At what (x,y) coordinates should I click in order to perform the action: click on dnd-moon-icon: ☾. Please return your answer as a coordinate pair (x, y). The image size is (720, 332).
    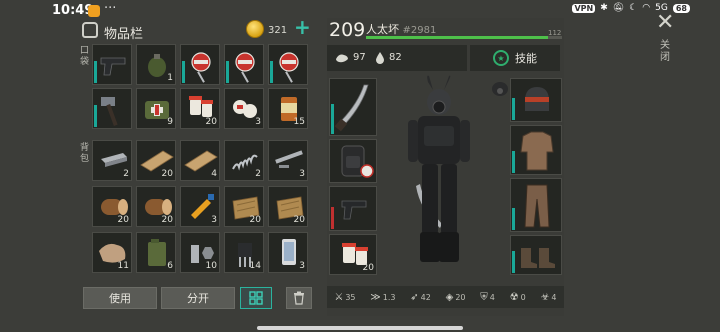
    Looking at the image, I should click on (633, 8).